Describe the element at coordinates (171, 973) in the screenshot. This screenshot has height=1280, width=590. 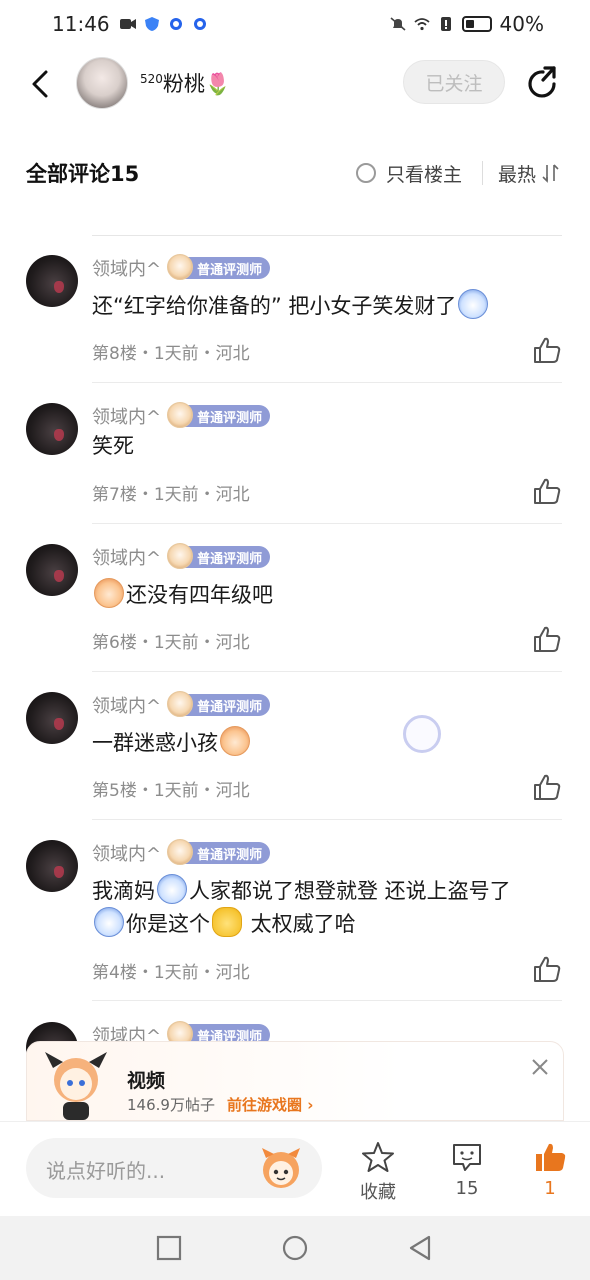
I see `comment-meta: 第4楼・1天前・河北` at that location.